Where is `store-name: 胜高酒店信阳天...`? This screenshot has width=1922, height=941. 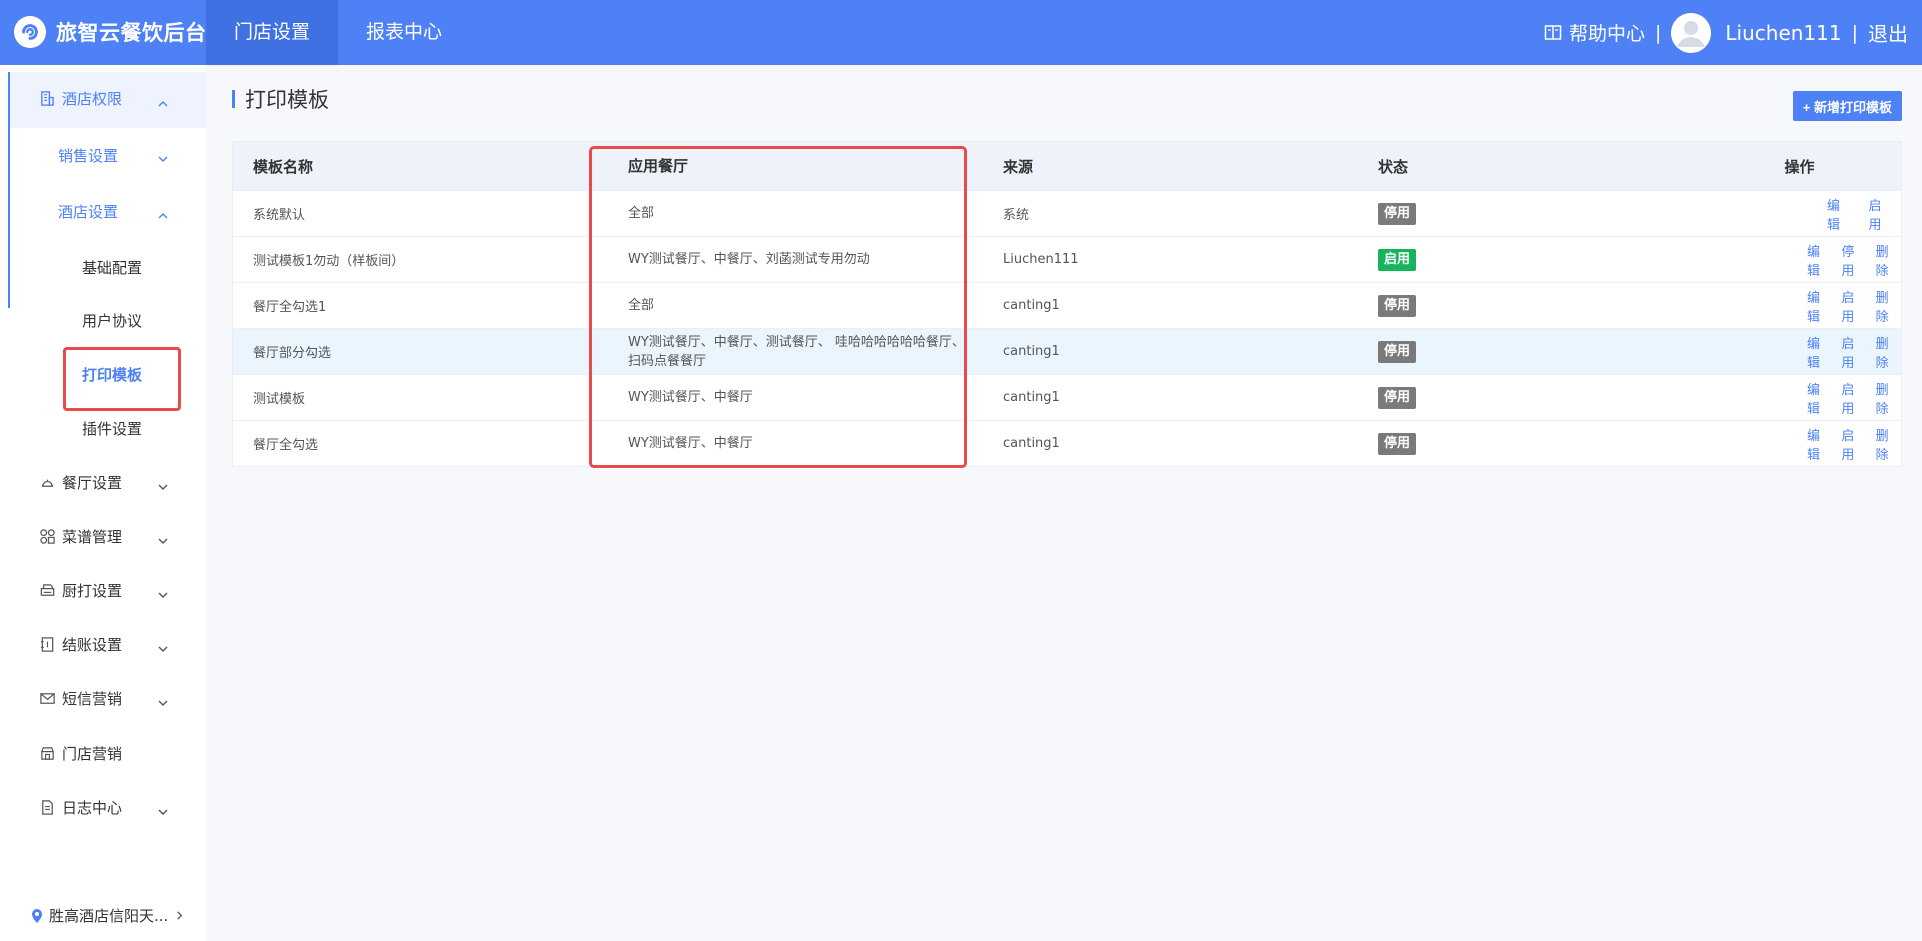
store-name: 胜高酒店信阳天... is located at coordinates (109, 916).